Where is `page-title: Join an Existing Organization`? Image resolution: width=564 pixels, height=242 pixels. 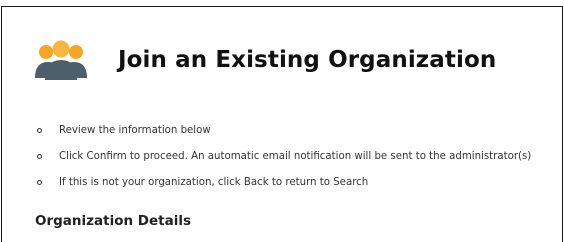
page-title: Join an Existing Organization is located at coordinates (307, 60).